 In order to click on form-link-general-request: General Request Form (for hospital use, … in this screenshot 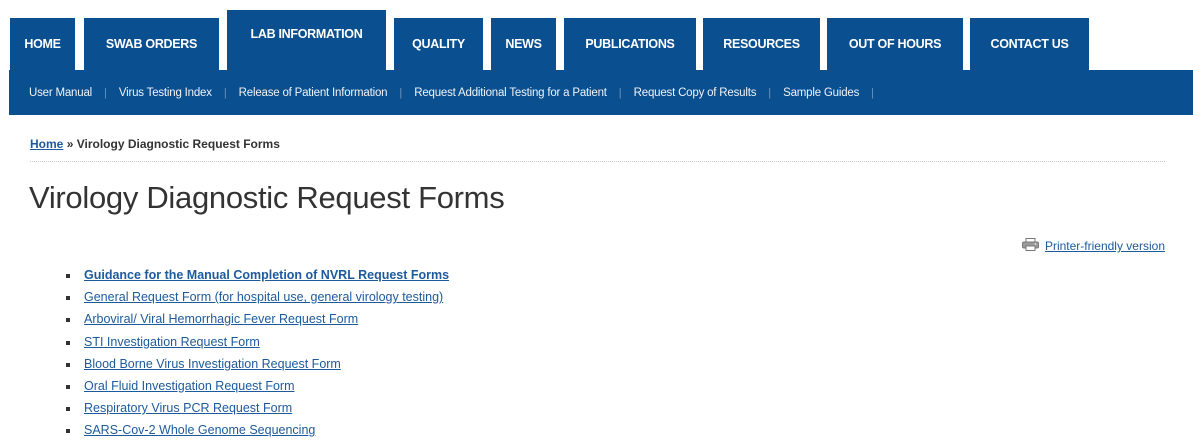, I will do `click(263, 297)`.